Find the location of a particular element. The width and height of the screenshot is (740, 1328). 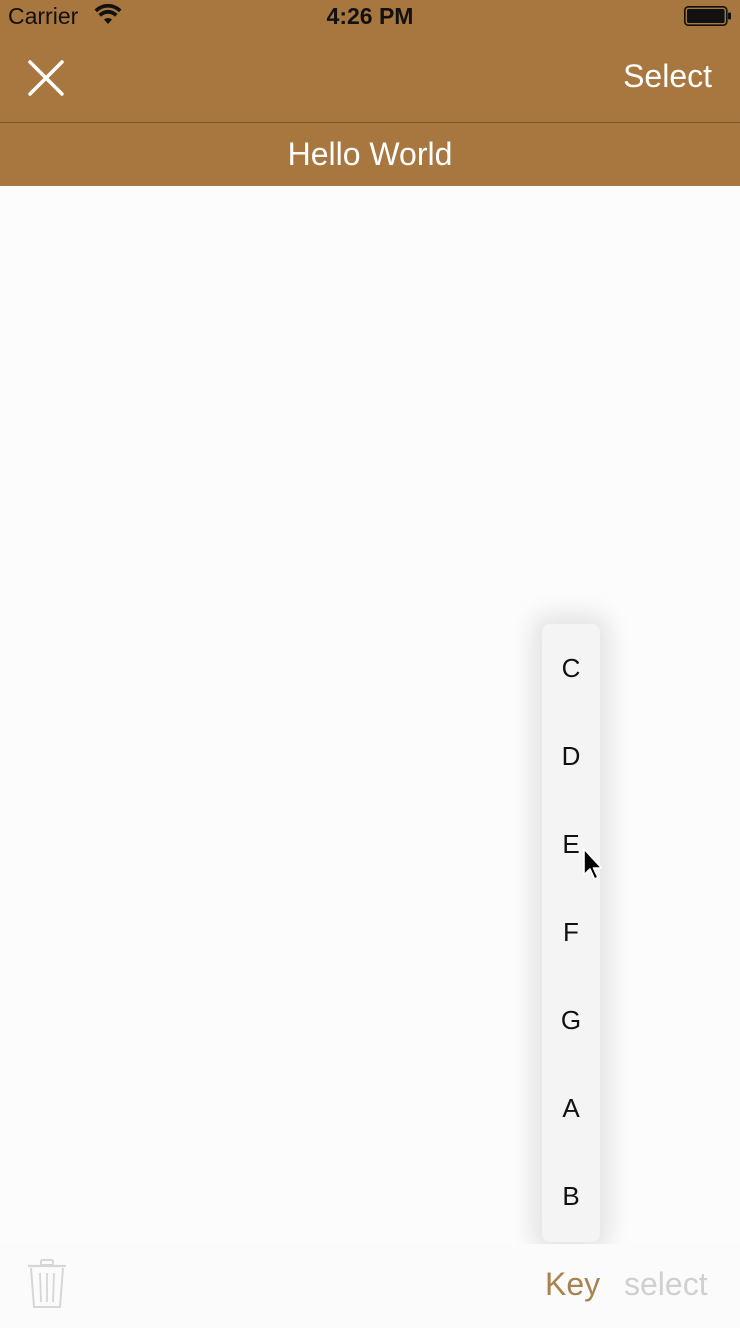

index-item-a: A is located at coordinates (571, 1108).